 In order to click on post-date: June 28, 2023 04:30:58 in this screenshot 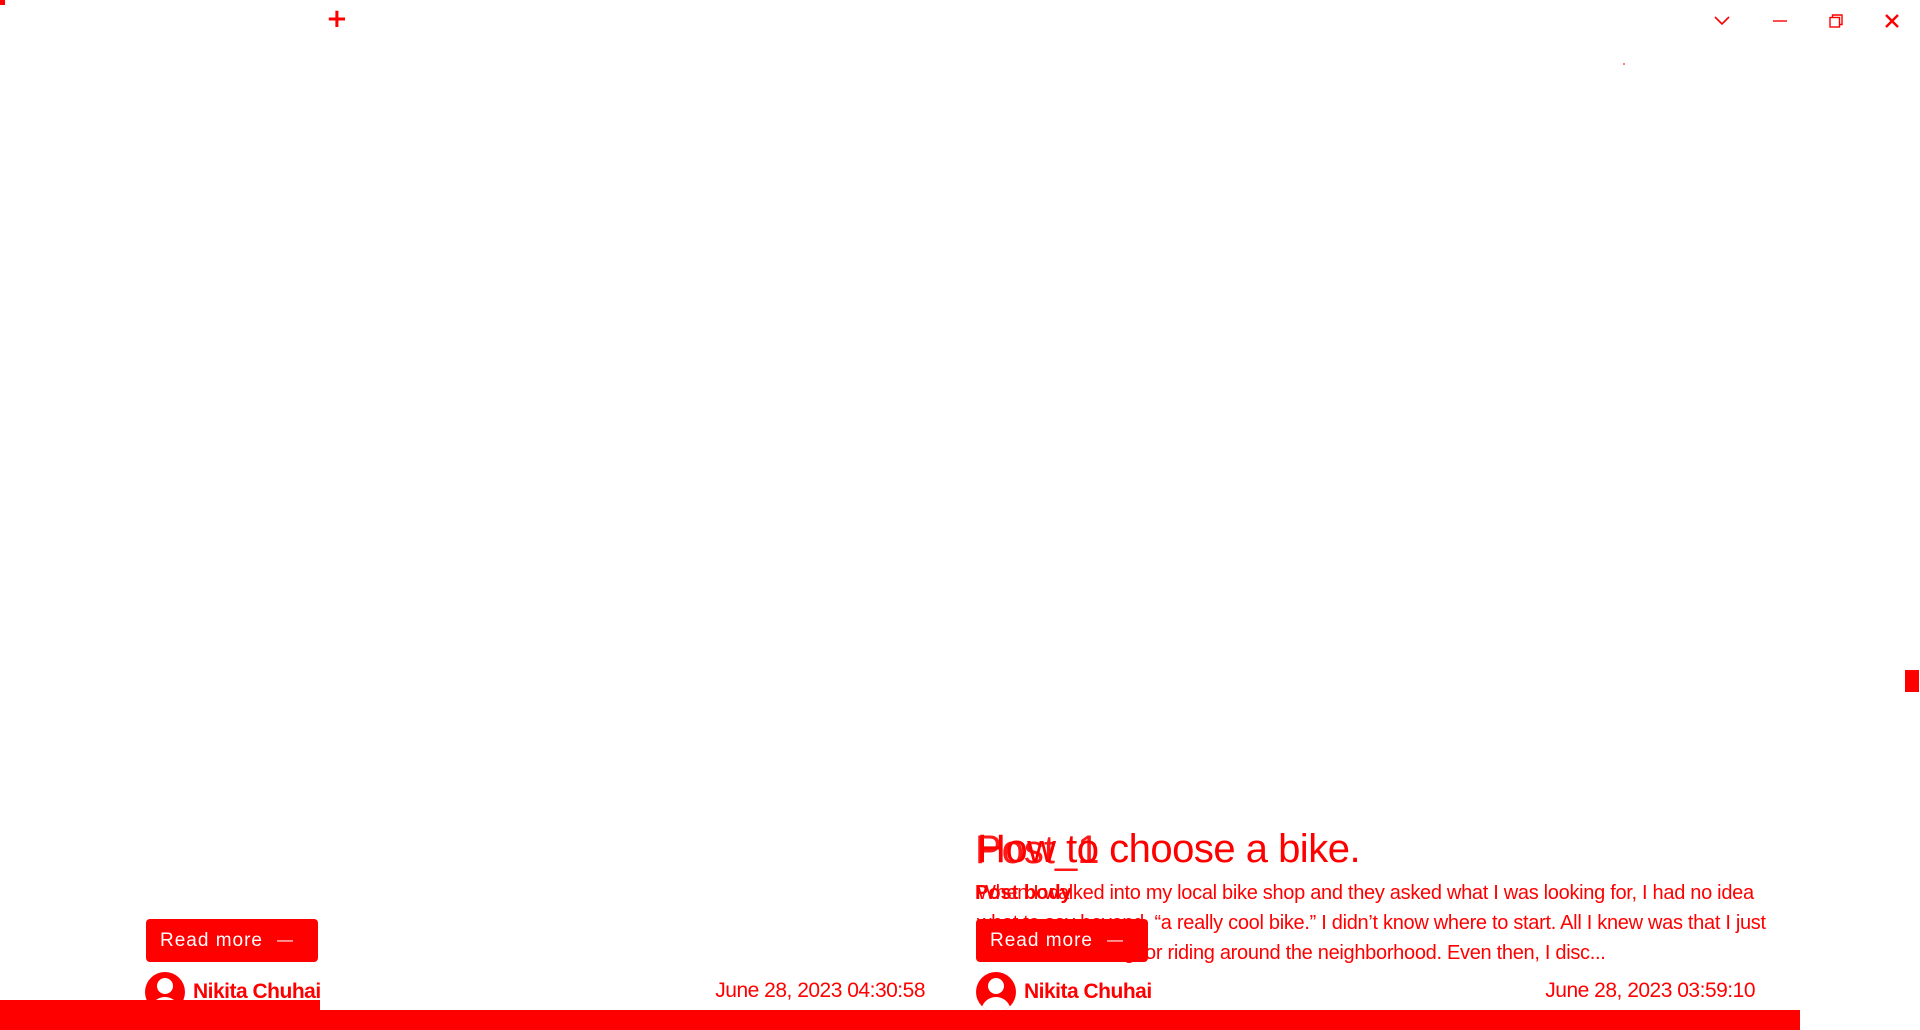, I will do `click(820, 990)`.